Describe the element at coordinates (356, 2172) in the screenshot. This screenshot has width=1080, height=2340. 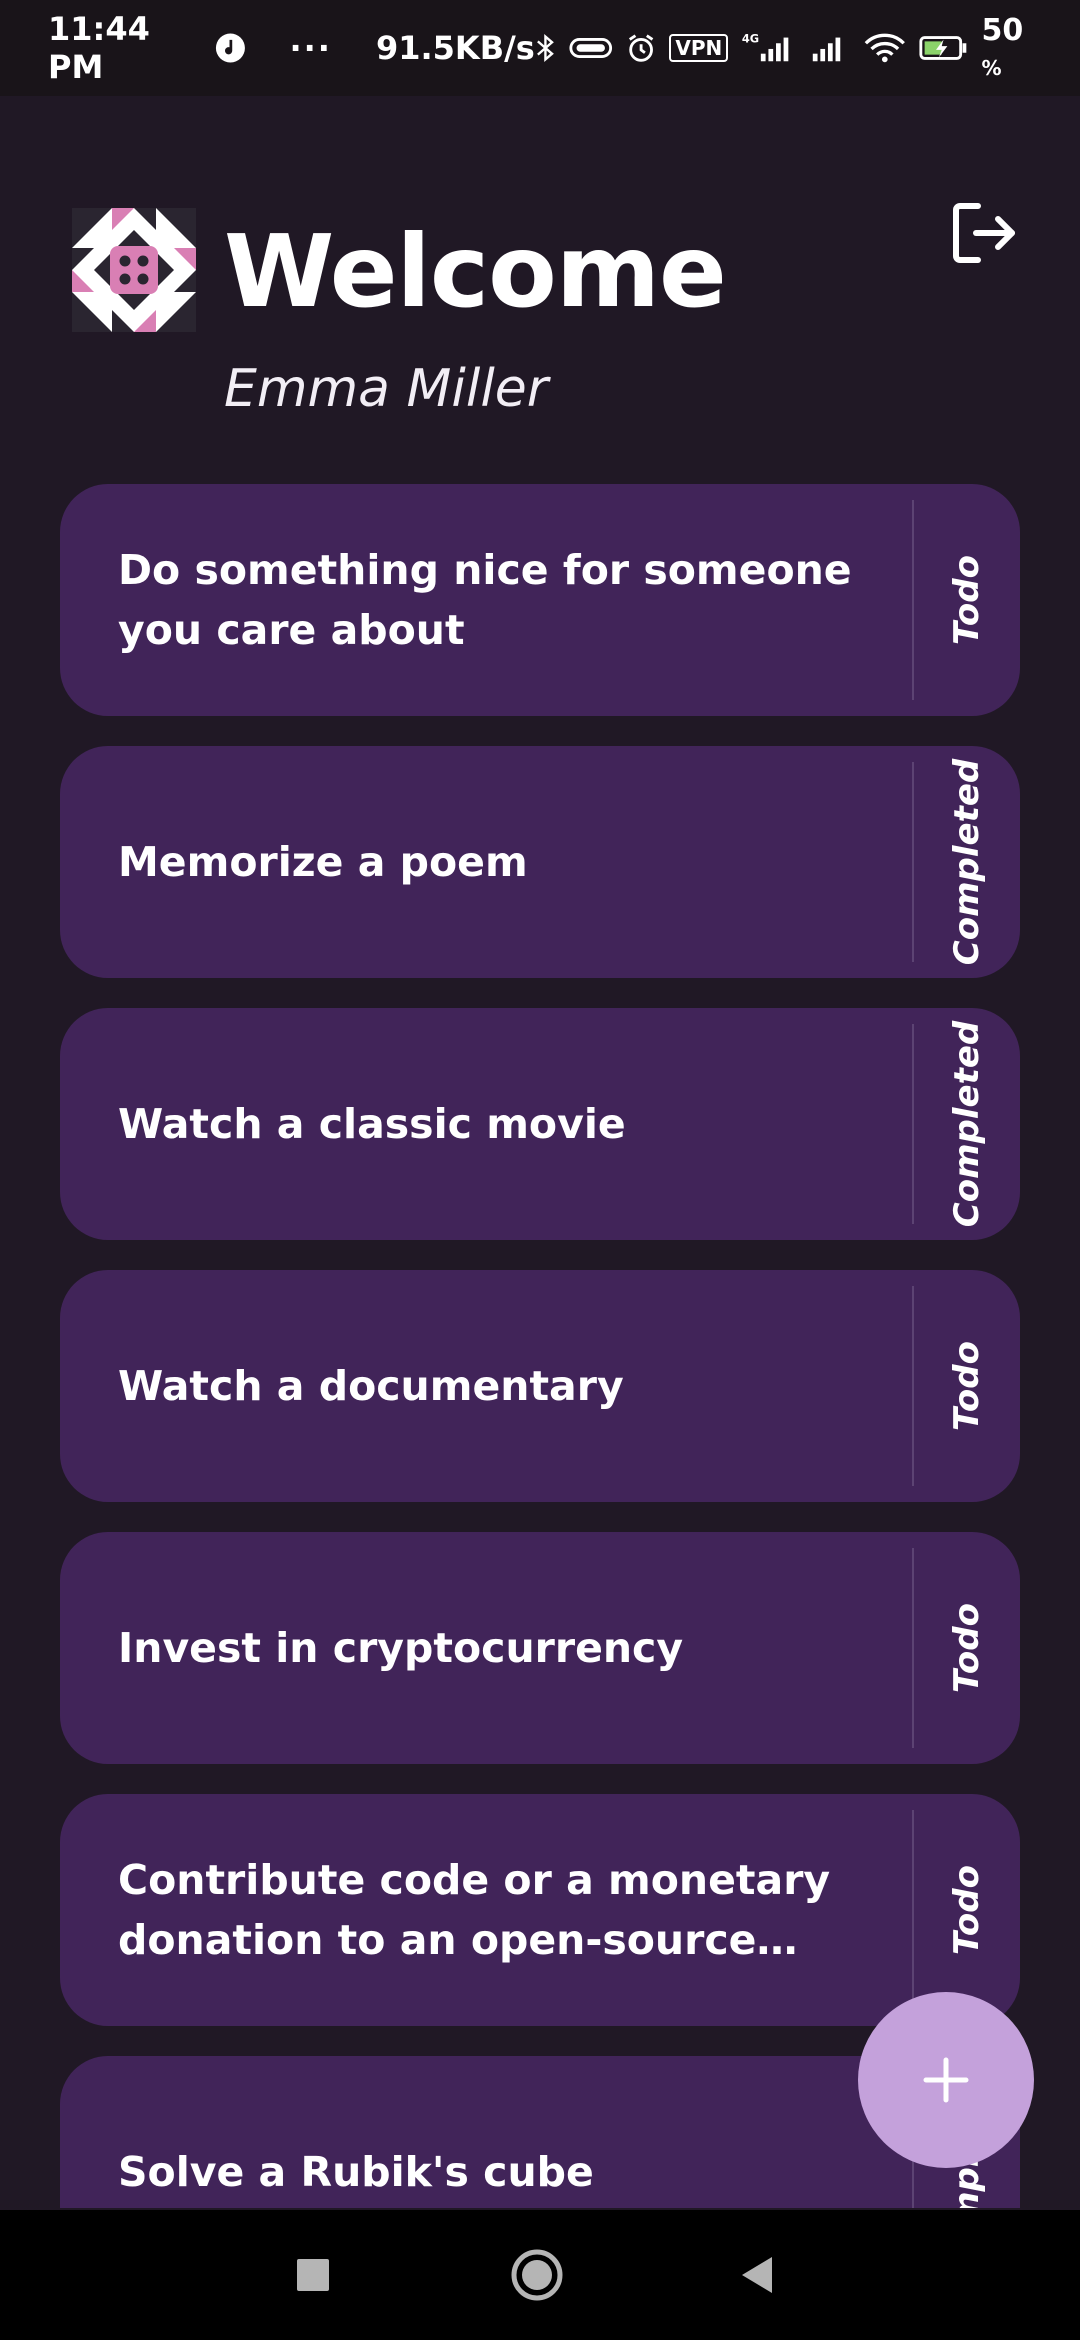
I see `task-title: Solve a Rubik's cube` at that location.